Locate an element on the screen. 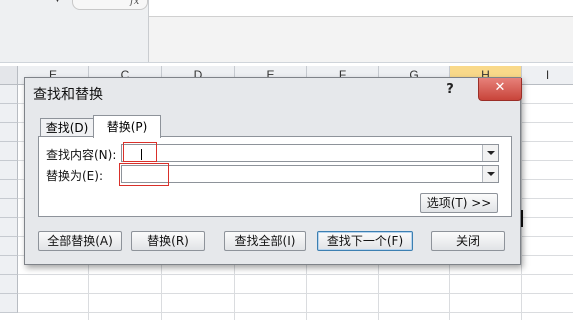 The height and width of the screenshot is (320, 573). replace-with-dropdown-icon is located at coordinates (490, 174).